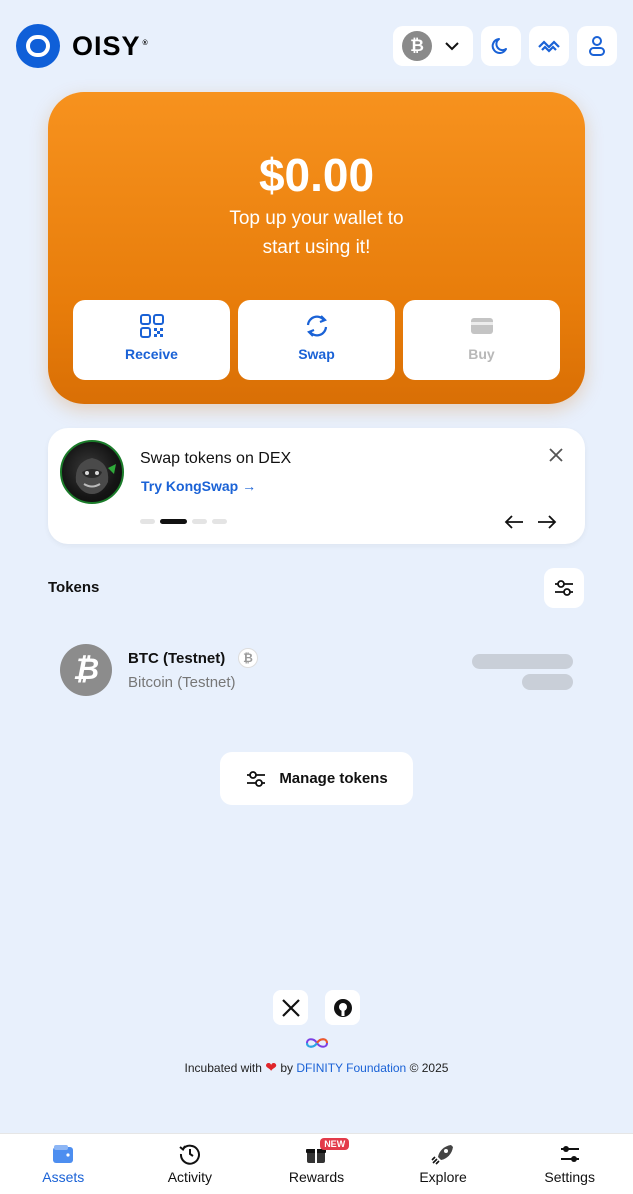 This screenshot has width=633, height=1194. What do you see at coordinates (333, 778) in the screenshot?
I see `manage-tokens-label: Manage tokens` at bounding box center [333, 778].